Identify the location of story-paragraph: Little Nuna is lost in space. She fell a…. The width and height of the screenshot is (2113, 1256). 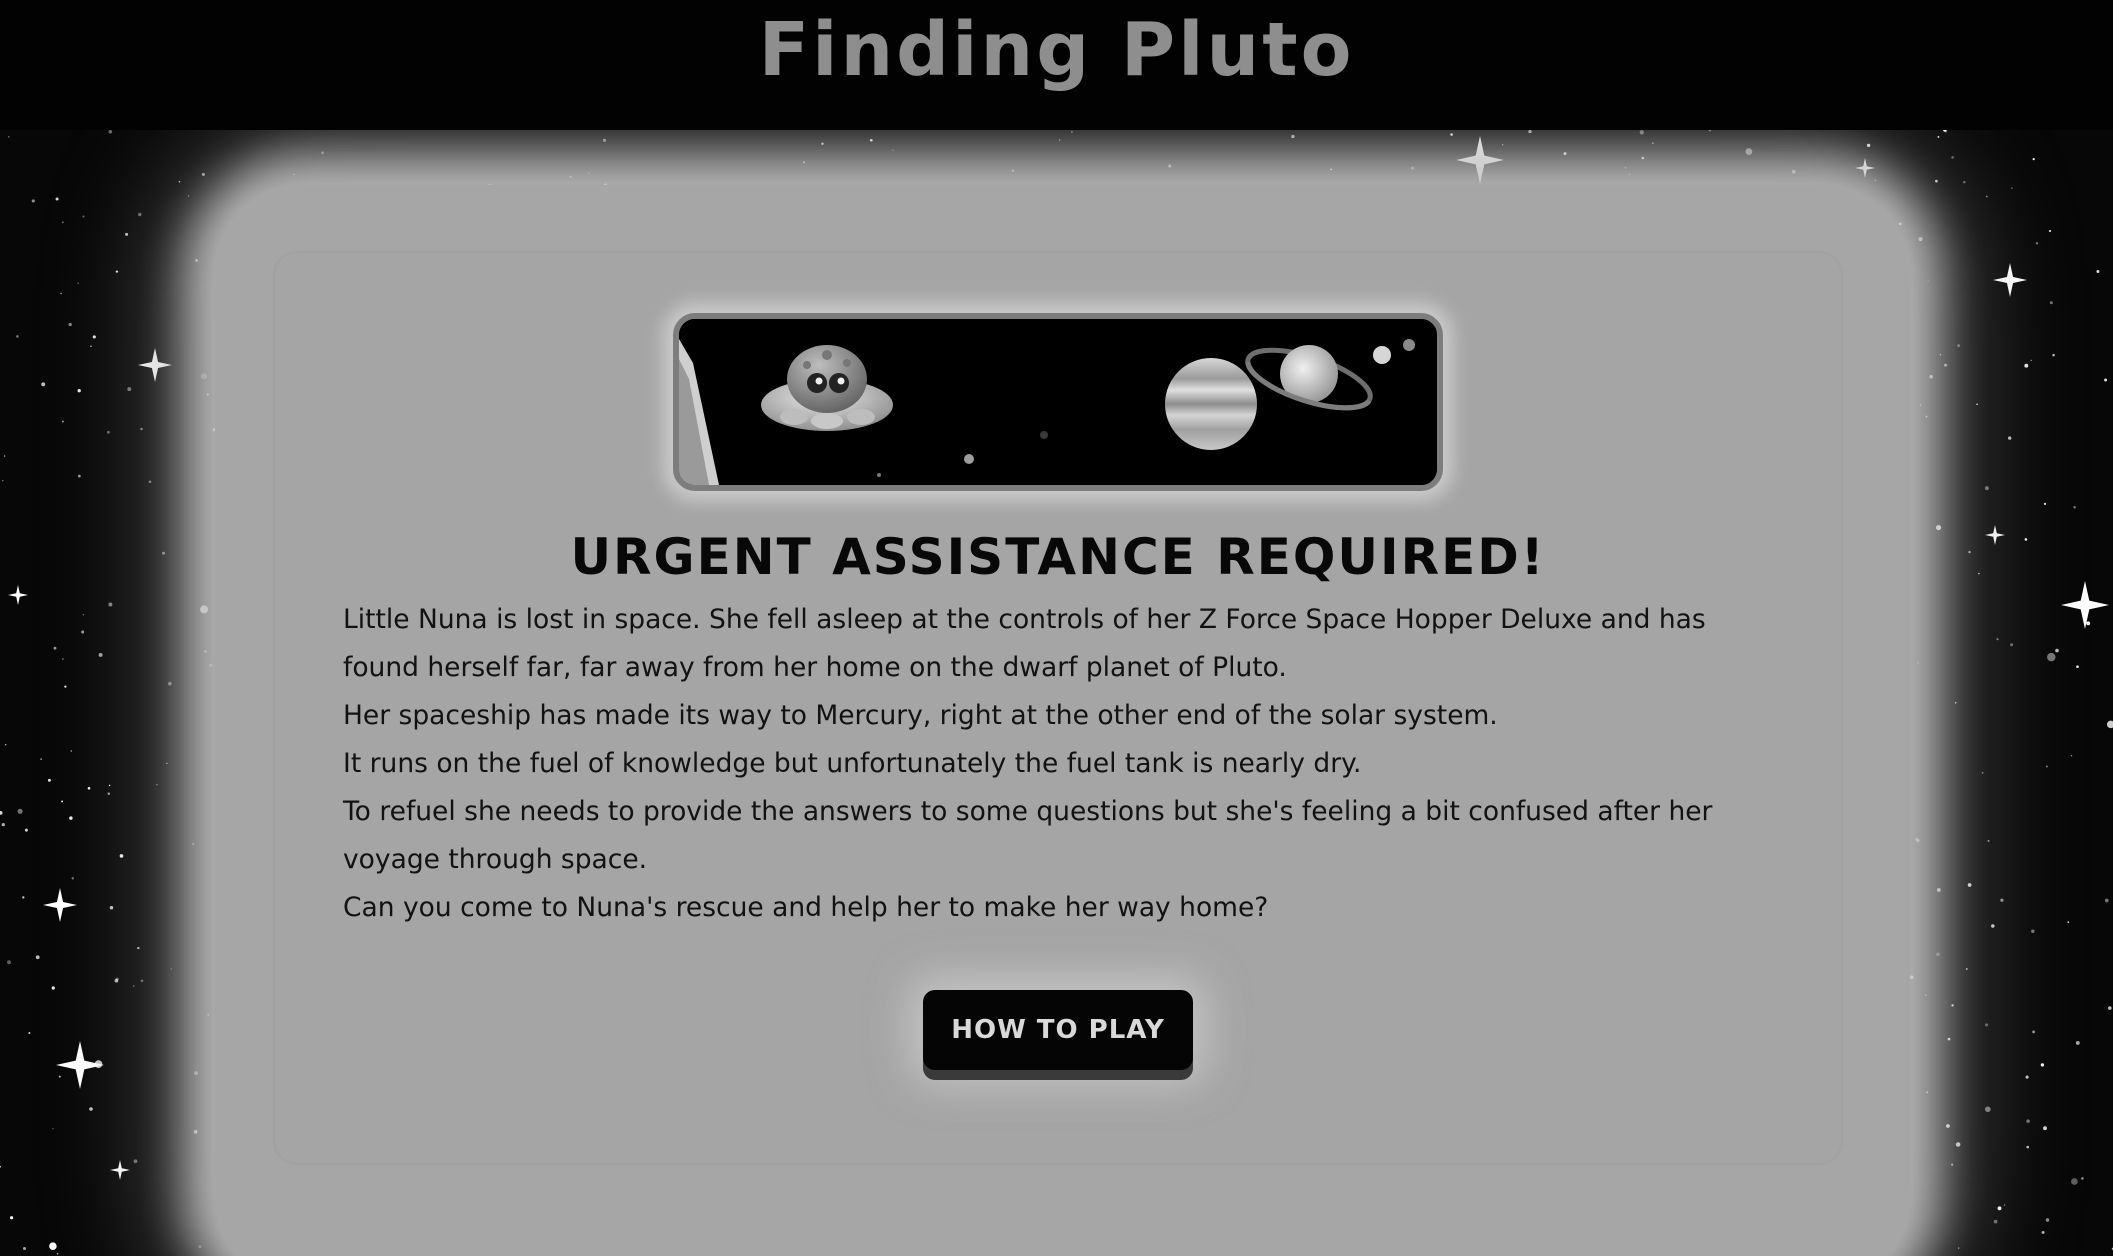
(1024, 643).